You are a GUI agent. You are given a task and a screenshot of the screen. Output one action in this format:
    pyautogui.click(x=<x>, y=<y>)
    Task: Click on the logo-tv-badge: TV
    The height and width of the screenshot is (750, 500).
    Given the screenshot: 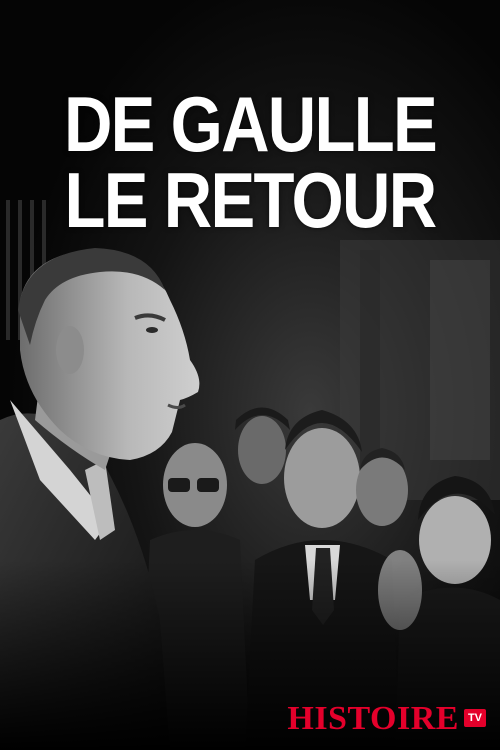 What is the action you would take?
    pyautogui.click(x=474, y=718)
    